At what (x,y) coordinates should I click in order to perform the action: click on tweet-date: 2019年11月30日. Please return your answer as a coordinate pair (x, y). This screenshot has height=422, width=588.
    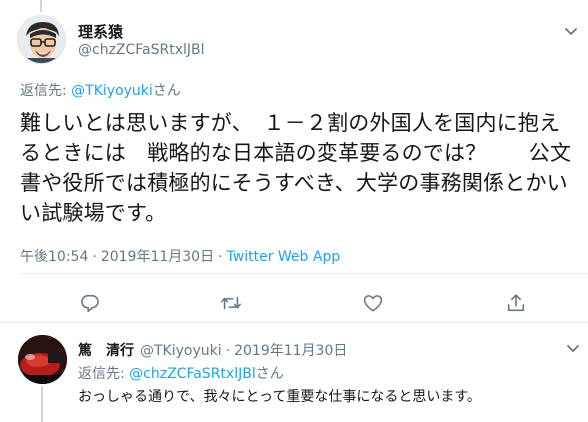
    Looking at the image, I should click on (157, 257).